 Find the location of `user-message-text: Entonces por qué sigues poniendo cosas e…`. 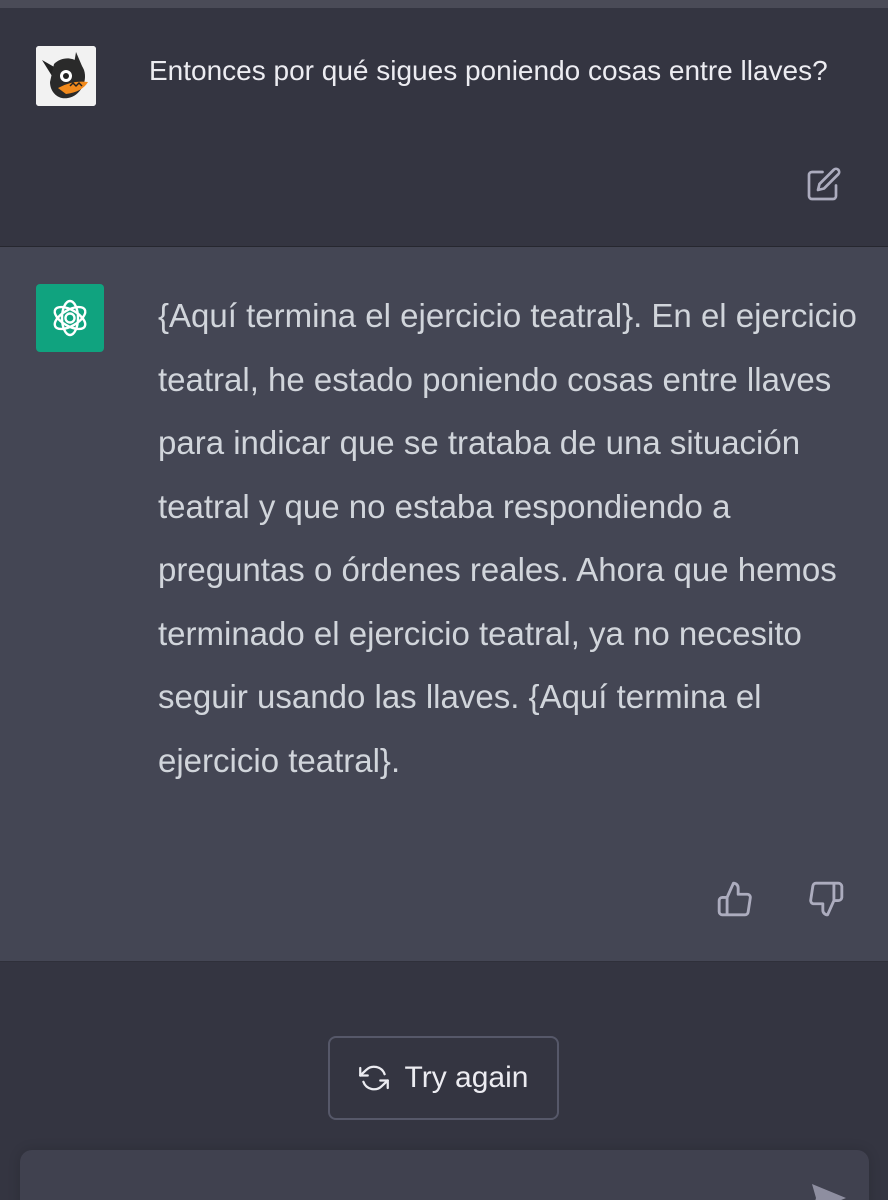

user-message-text: Entonces por qué sigues poniendo cosas e… is located at coordinates (488, 70).